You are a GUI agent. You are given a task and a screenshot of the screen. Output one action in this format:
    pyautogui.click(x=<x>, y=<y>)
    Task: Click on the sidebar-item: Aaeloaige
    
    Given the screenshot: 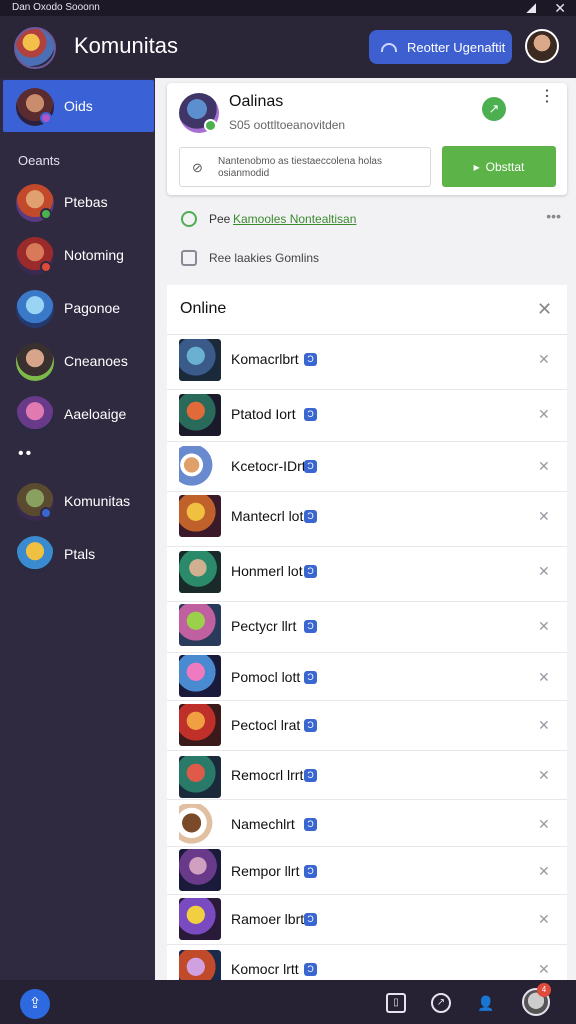 What is the action you would take?
    pyautogui.click(x=77, y=414)
    